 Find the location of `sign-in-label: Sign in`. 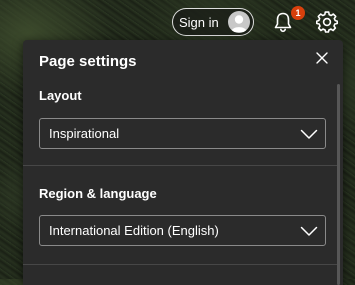

sign-in-label: Sign in is located at coordinates (199, 22).